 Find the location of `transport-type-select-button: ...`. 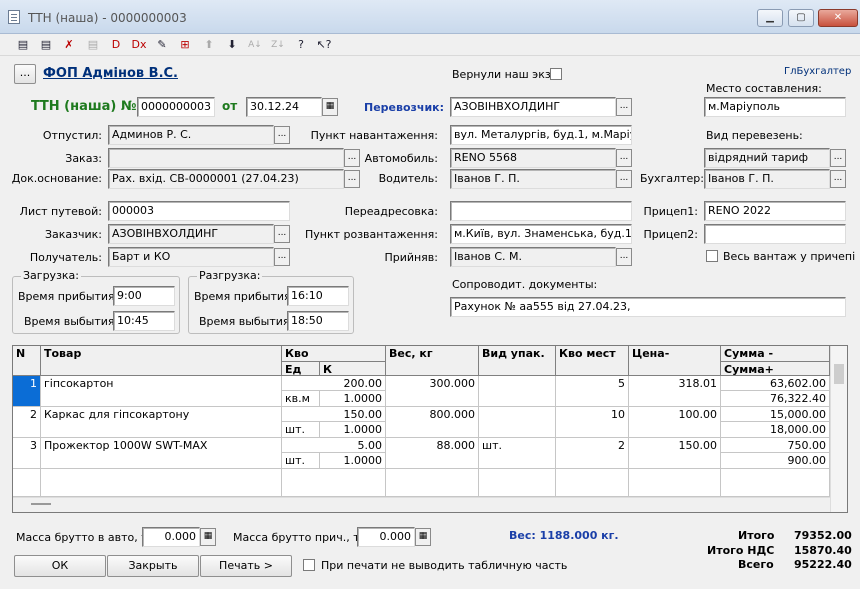

transport-type-select-button: ... is located at coordinates (838, 158).